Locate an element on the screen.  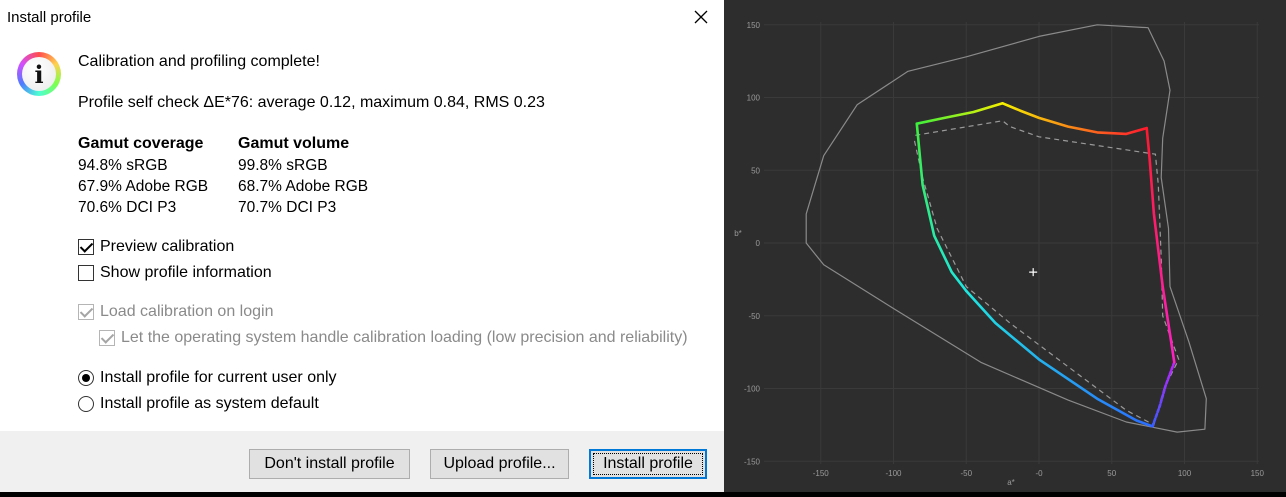
gamut-segment-yellow-green is located at coordinates (959, 113).